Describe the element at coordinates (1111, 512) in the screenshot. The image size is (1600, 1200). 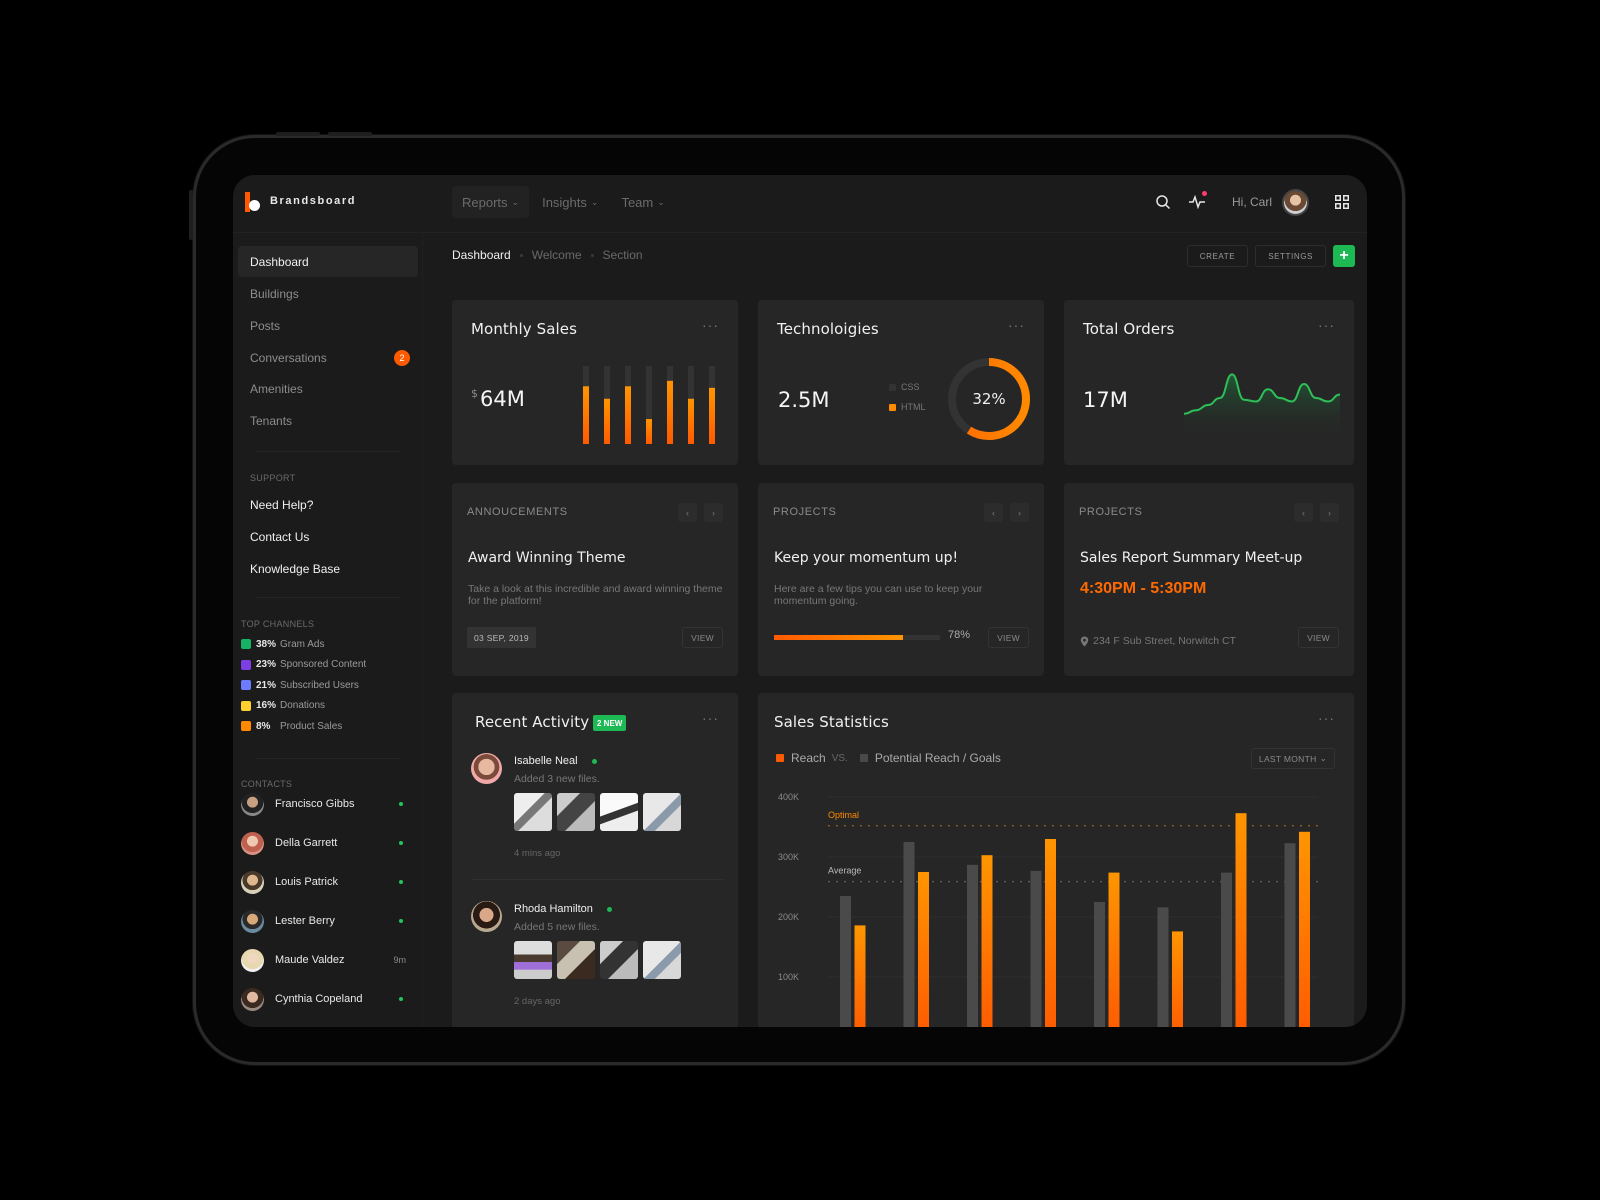
I see `section-label: PROJECTS` at that location.